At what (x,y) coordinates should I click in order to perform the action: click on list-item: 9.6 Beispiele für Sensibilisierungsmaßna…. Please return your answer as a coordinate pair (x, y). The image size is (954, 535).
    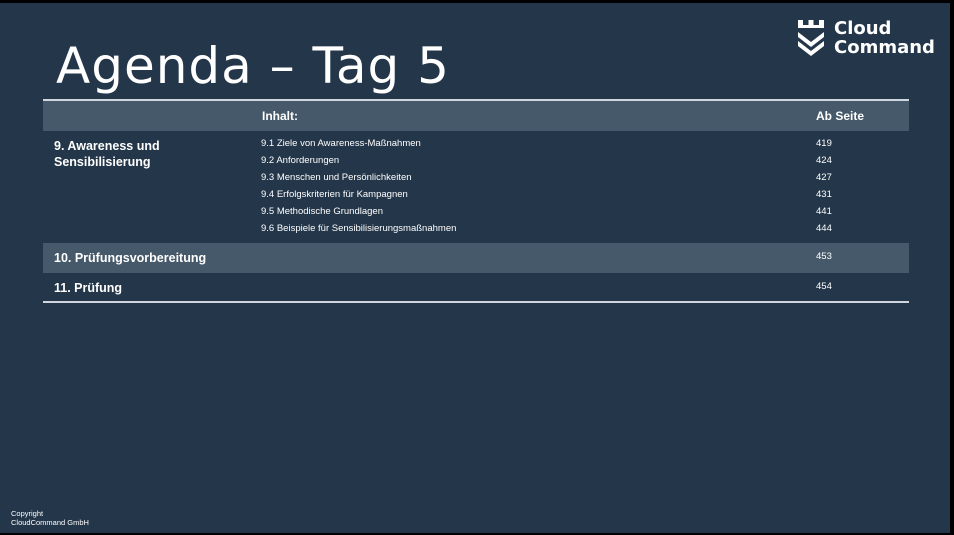
    Looking at the image, I should click on (359, 228).